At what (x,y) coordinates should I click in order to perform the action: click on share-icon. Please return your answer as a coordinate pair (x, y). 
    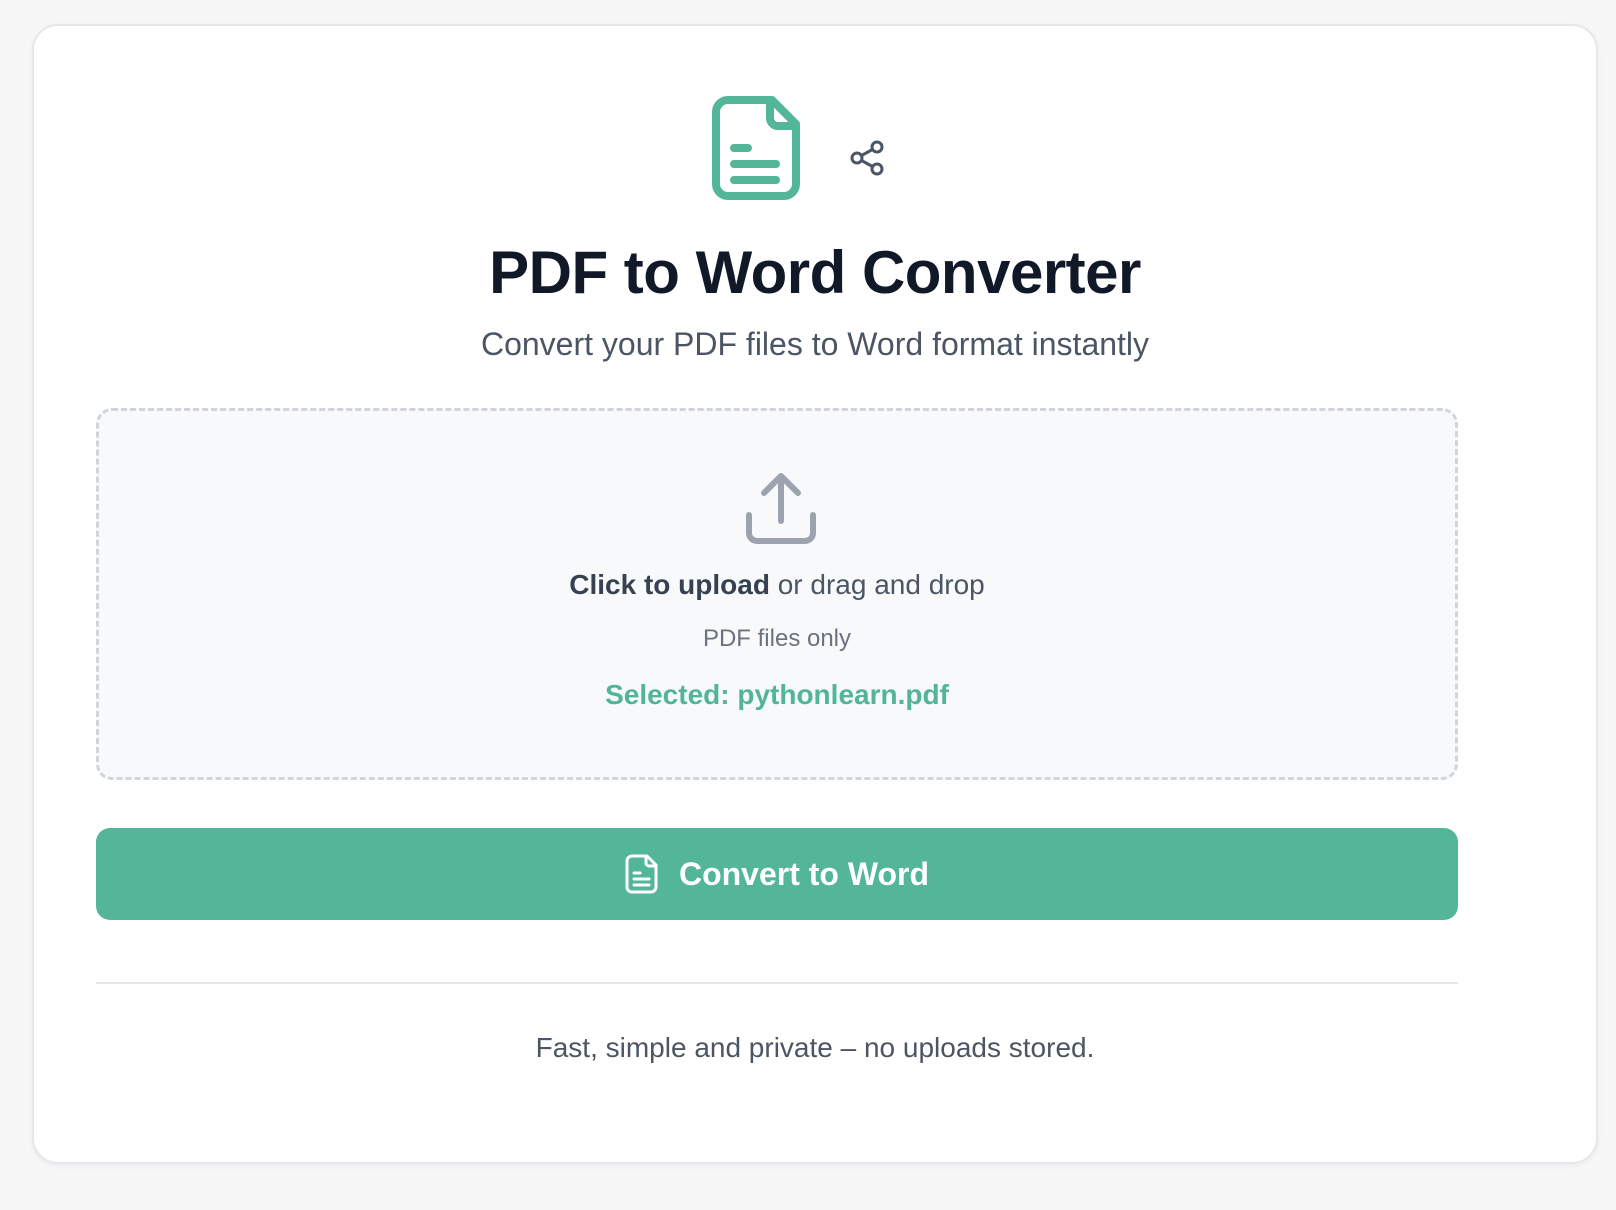
    Looking at the image, I should click on (867, 158).